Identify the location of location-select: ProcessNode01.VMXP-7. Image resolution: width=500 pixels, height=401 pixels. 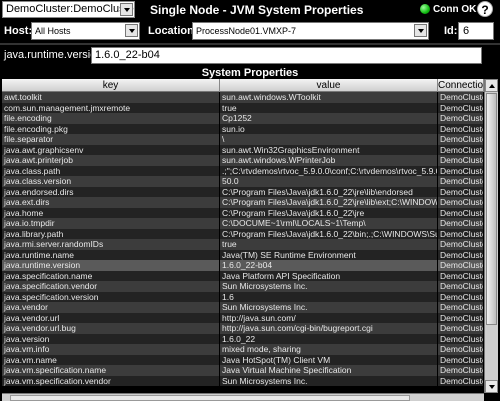
(310, 31).